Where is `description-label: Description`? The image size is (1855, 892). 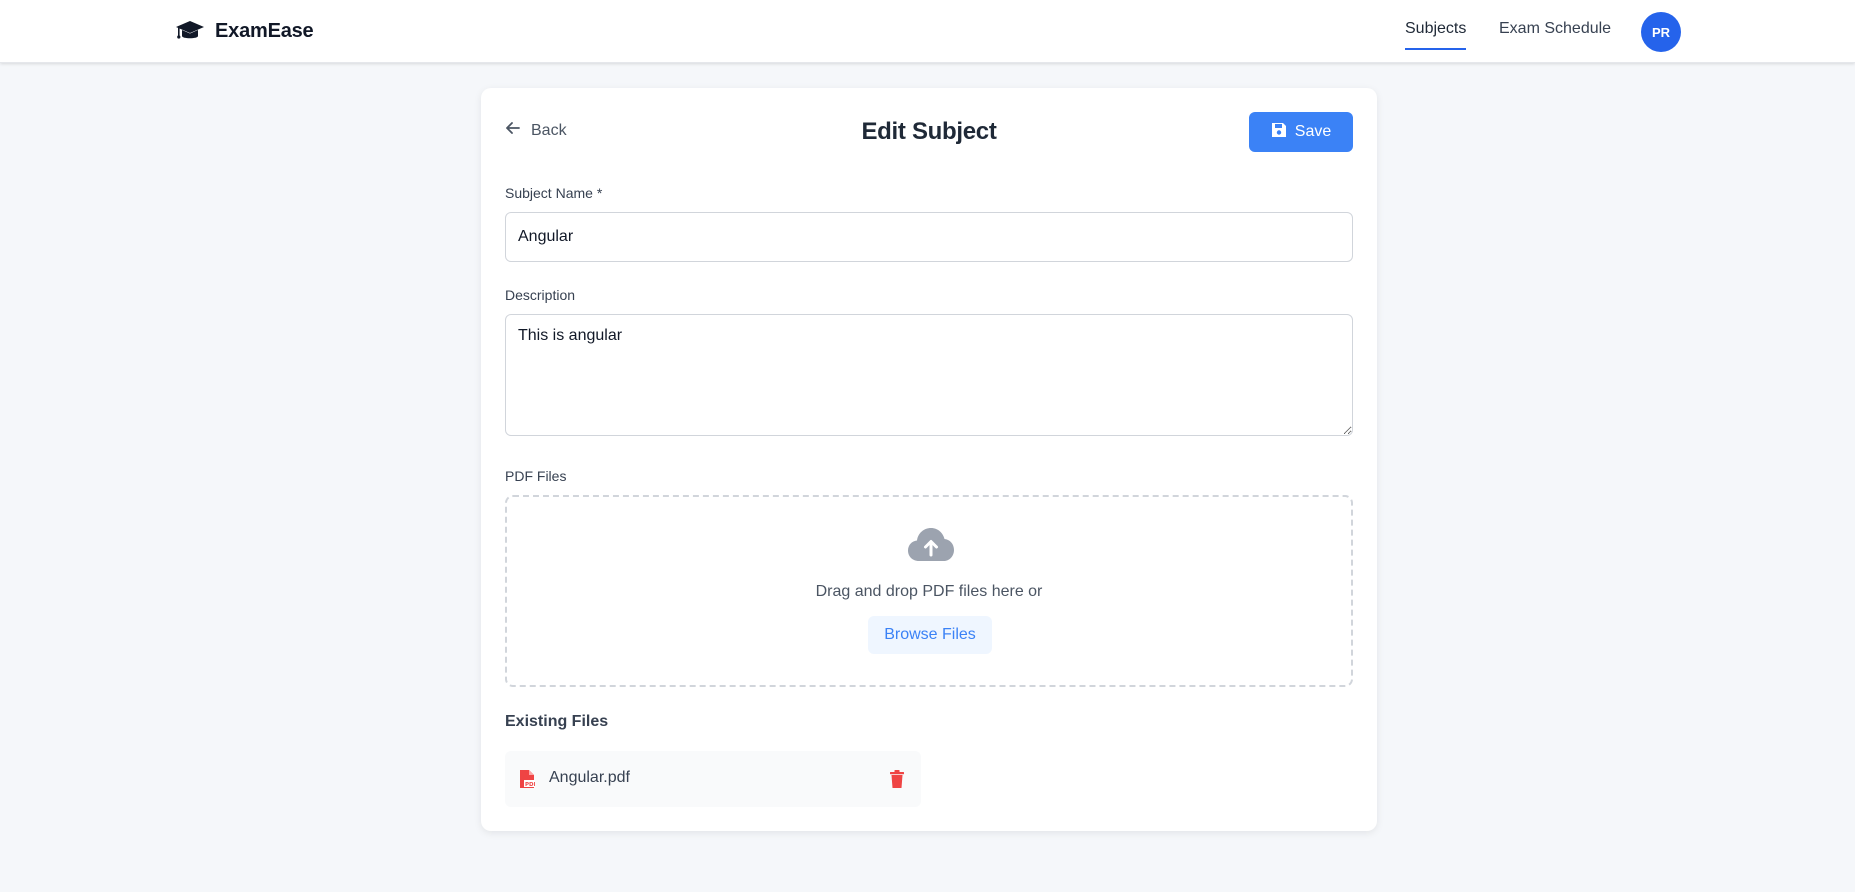
description-label: Description is located at coordinates (540, 295).